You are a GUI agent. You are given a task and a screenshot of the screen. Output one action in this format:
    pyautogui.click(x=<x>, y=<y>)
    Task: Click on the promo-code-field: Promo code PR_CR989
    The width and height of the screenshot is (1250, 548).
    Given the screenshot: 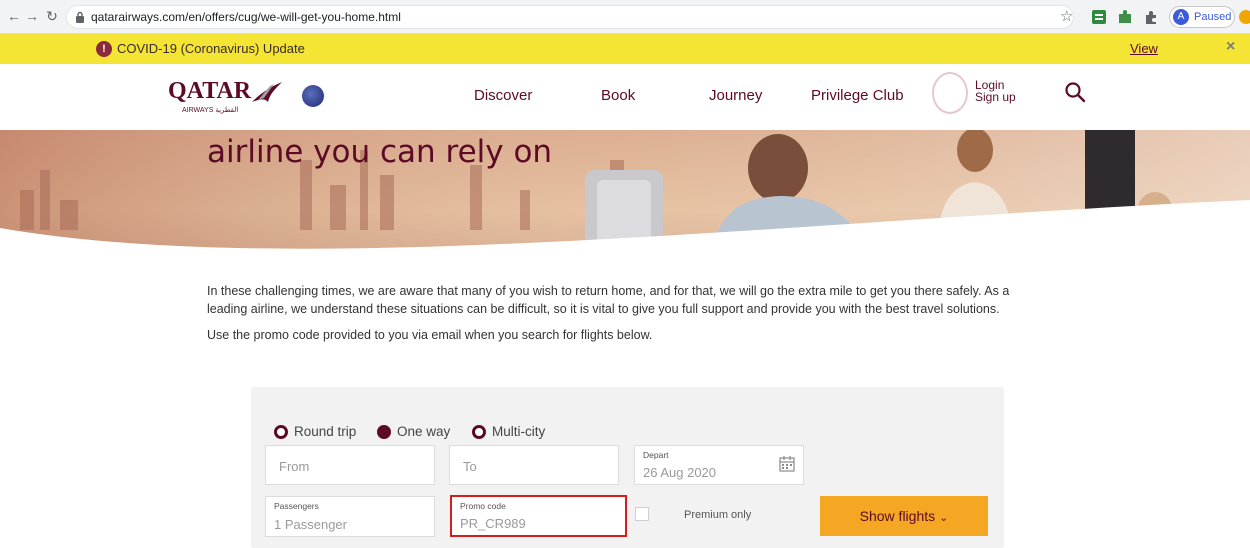 What is the action you would take?
    pyautogui.click(x=538, y=516)
    